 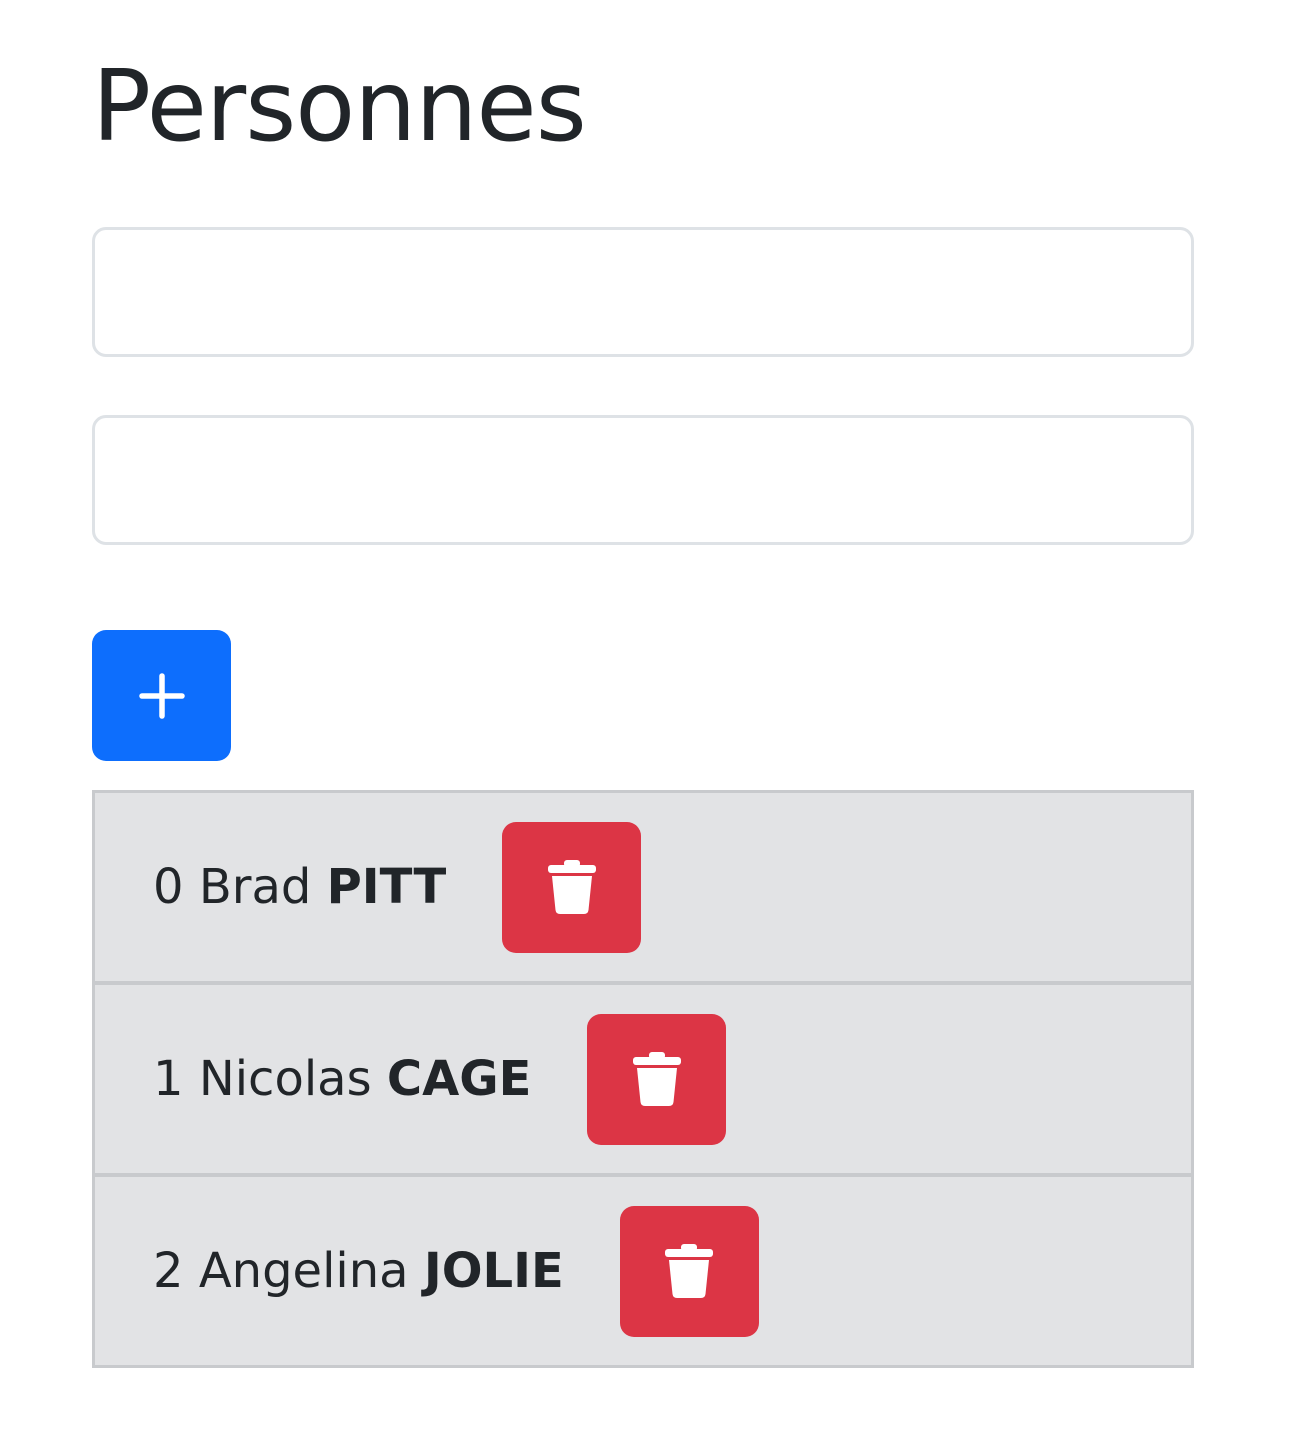 What do you see at coordinates (255, 887) in the screenshot?
I see `person-first-name: Brad` at bounding box center [255, 887].